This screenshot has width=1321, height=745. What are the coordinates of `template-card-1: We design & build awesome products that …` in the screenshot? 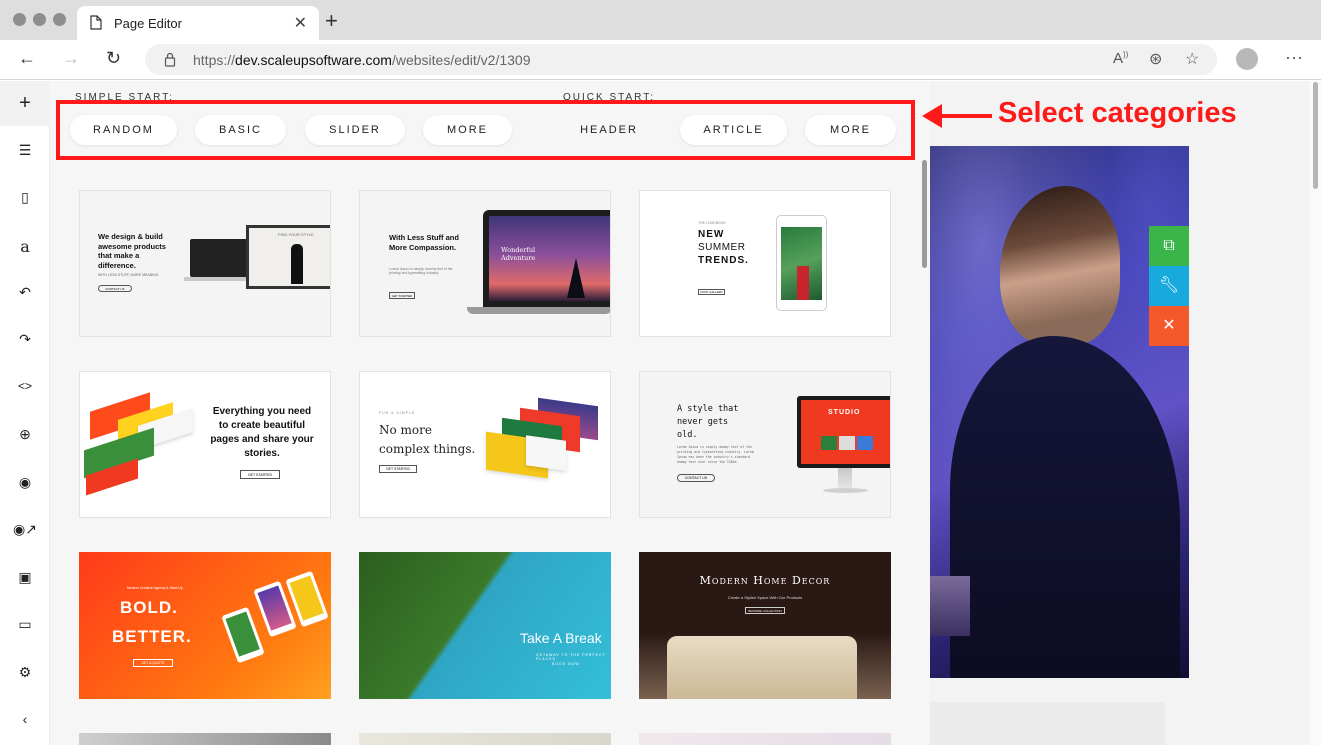 It's located at (205, 263).